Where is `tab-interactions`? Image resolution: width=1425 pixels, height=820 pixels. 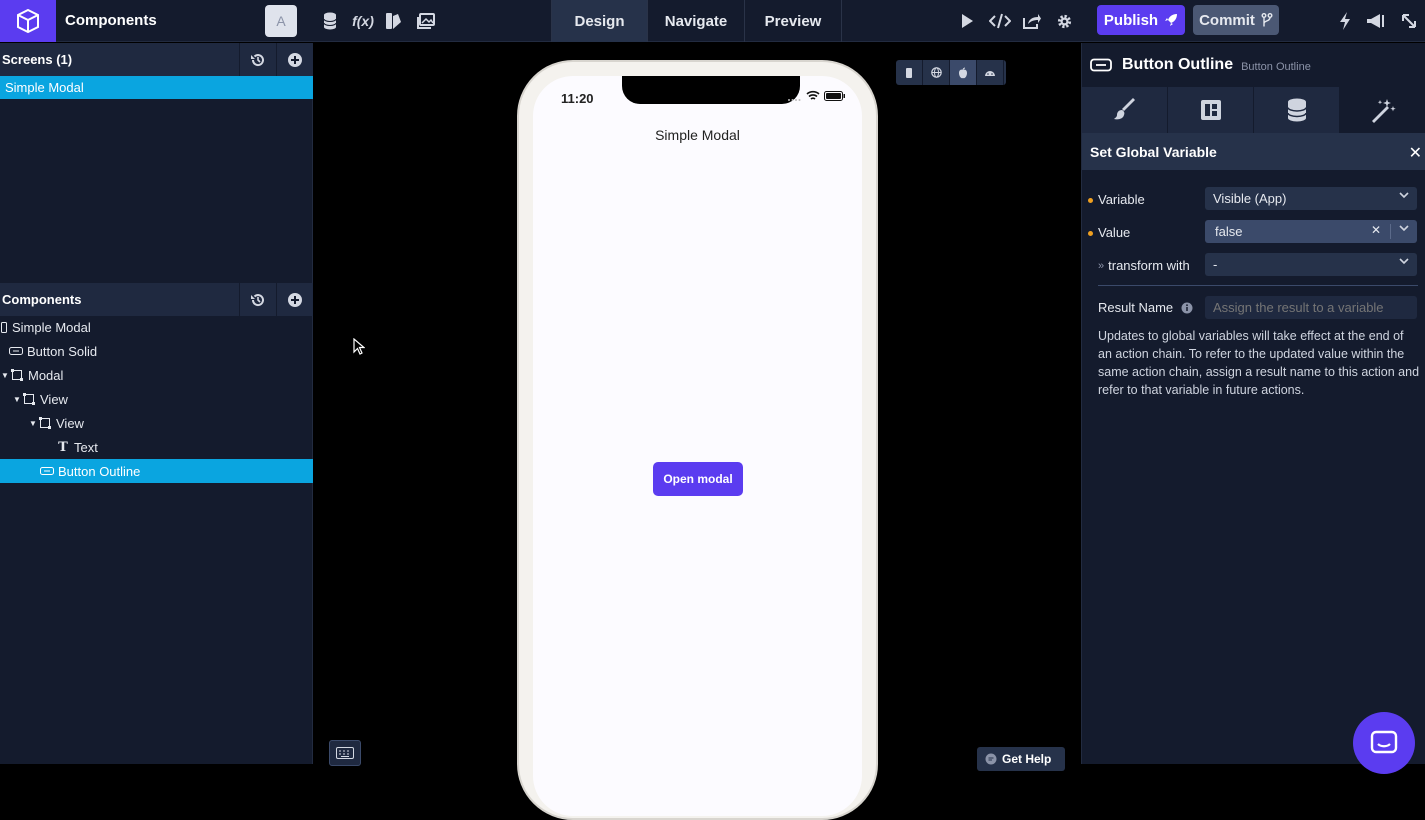 tab-interactions is located at coordinates (1382, 110).